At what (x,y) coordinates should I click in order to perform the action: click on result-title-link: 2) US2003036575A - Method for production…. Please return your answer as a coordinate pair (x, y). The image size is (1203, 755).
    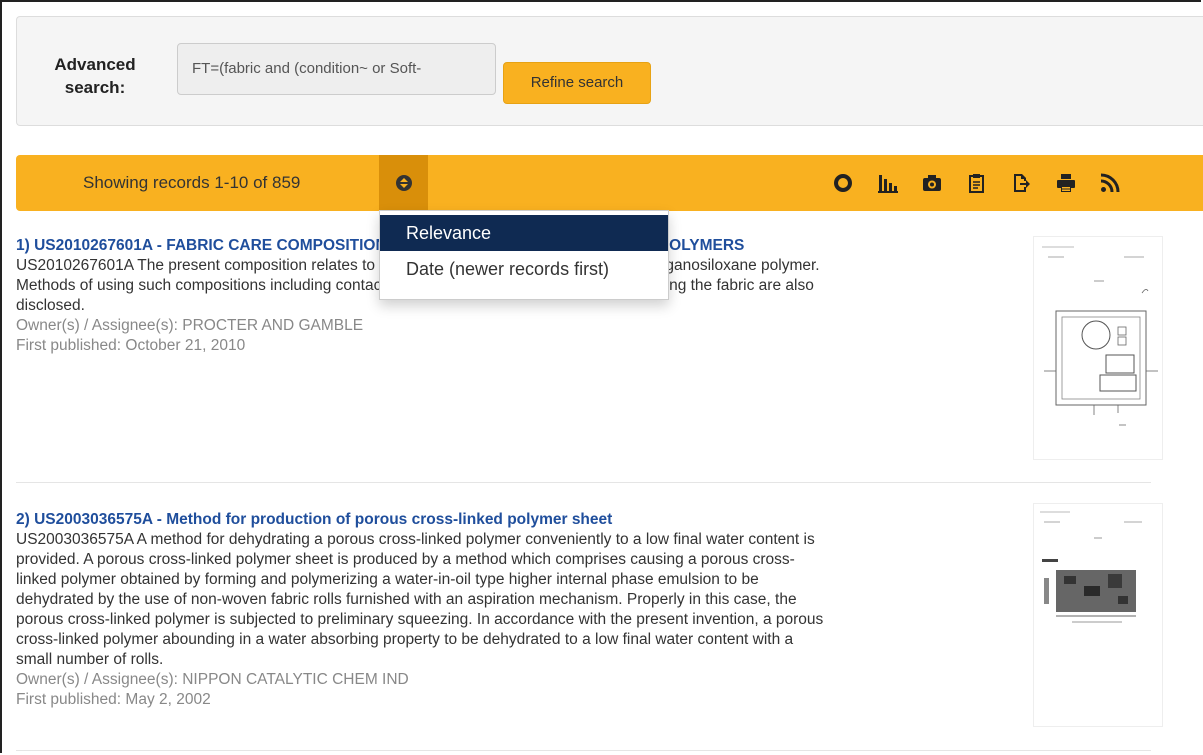
    Looking at the image, I should click on (521, 520).